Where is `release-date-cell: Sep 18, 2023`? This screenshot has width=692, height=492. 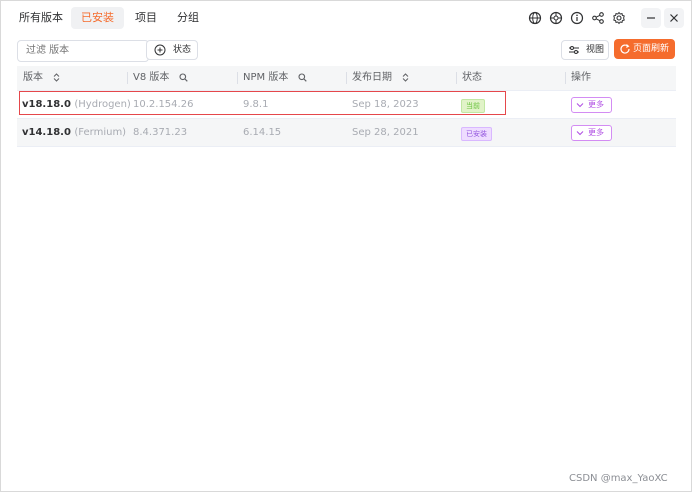 release-date-cell: Sep 18, 2023 is located at coordinates (385, 104).